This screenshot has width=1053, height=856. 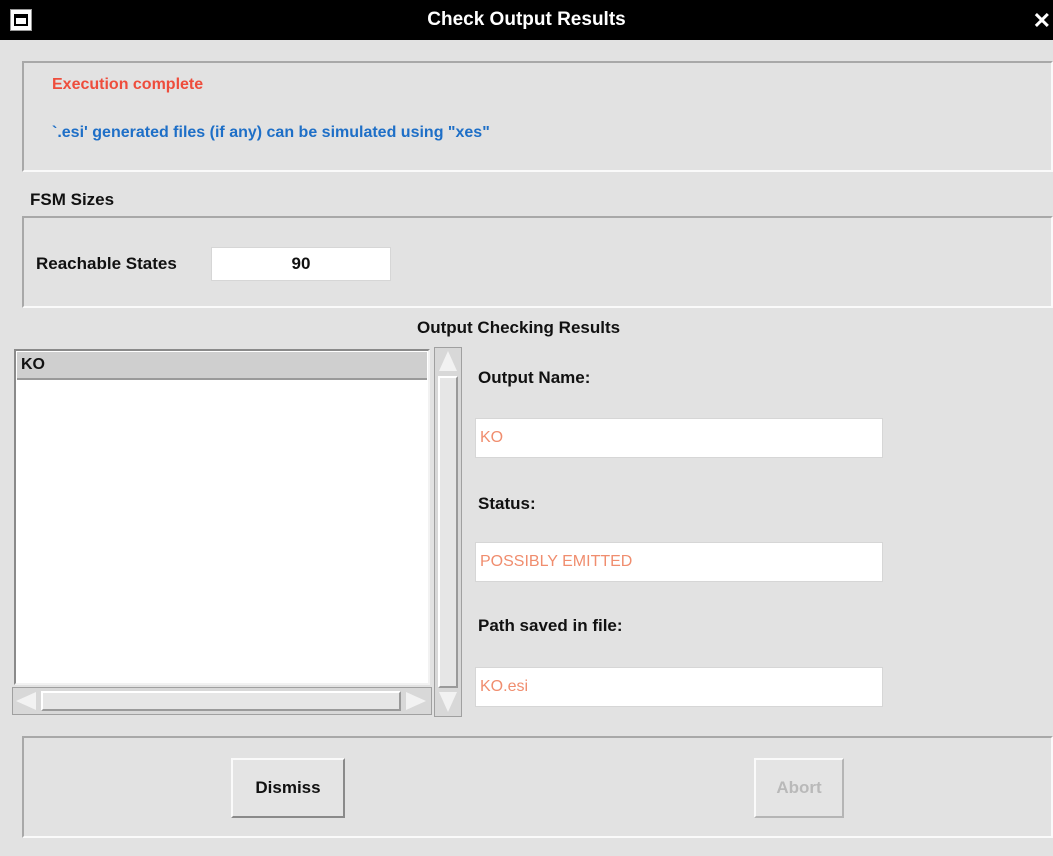 I want to click on scroll-right-arrow-icon, so click(x=416, y=701).